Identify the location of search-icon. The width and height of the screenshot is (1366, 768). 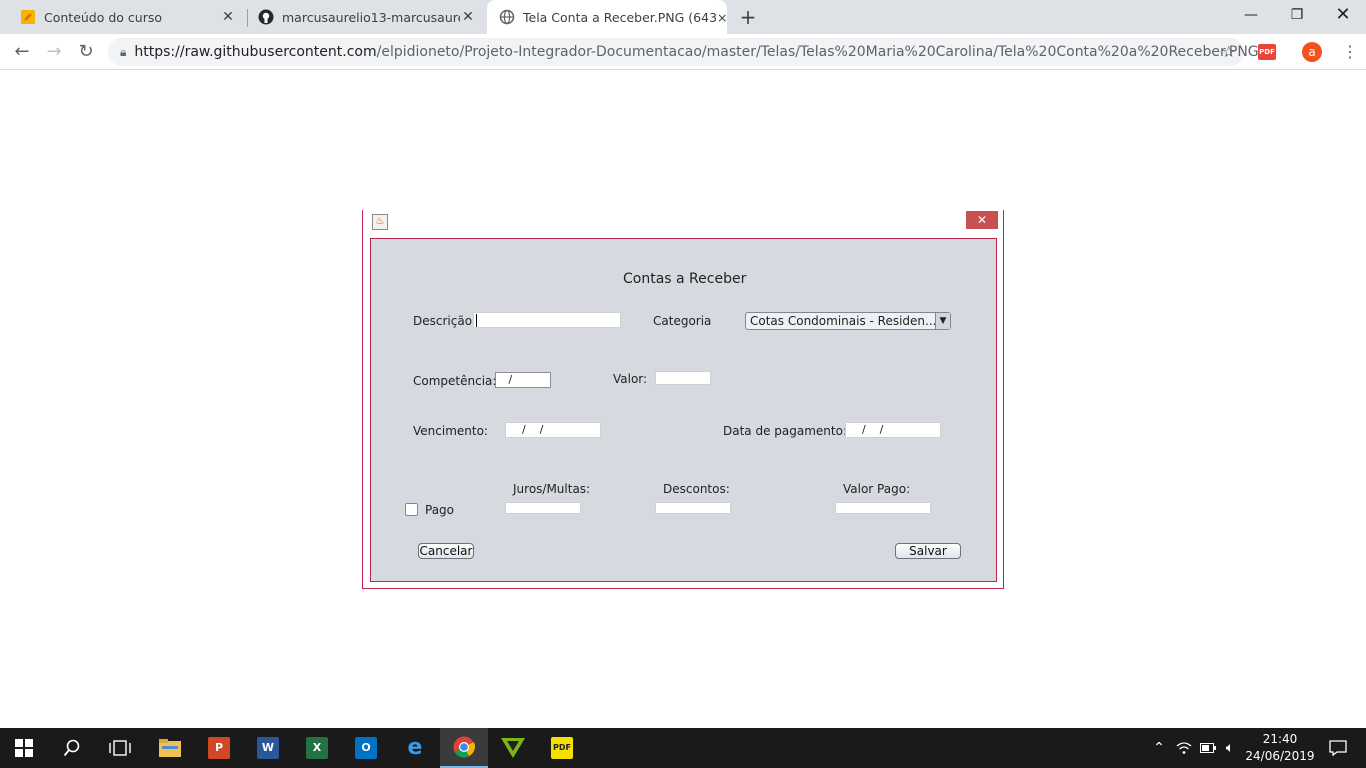
(71, 748).